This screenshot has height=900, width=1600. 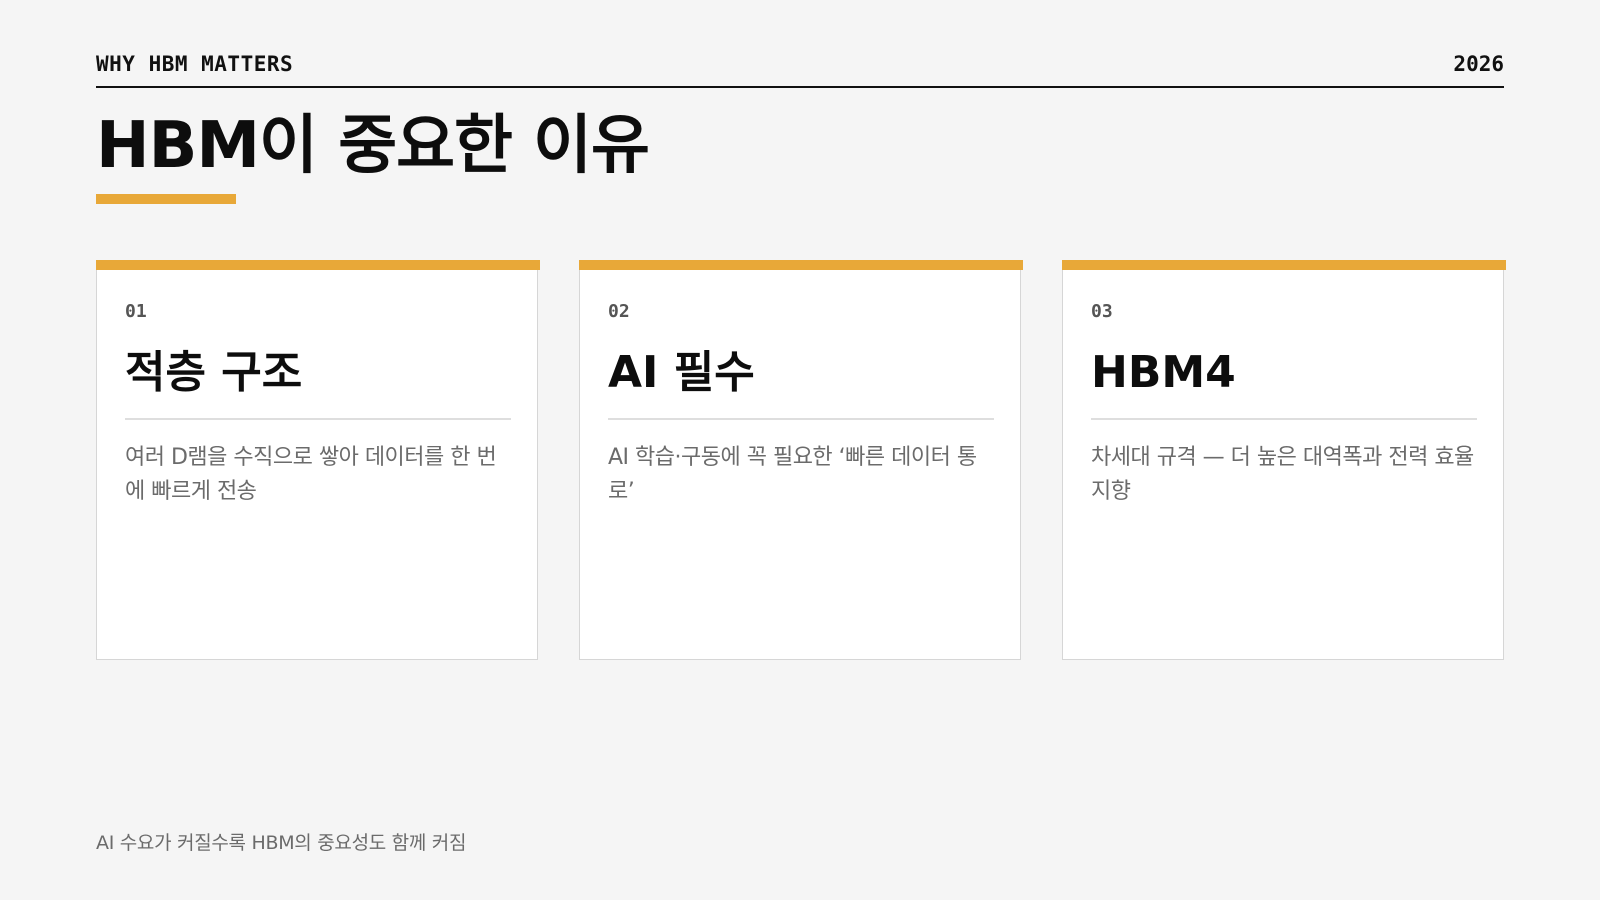 What do you see at coordinates (619, 311) in the screenshot?
I see `card-number: 02` at bounding box center [619, 311].